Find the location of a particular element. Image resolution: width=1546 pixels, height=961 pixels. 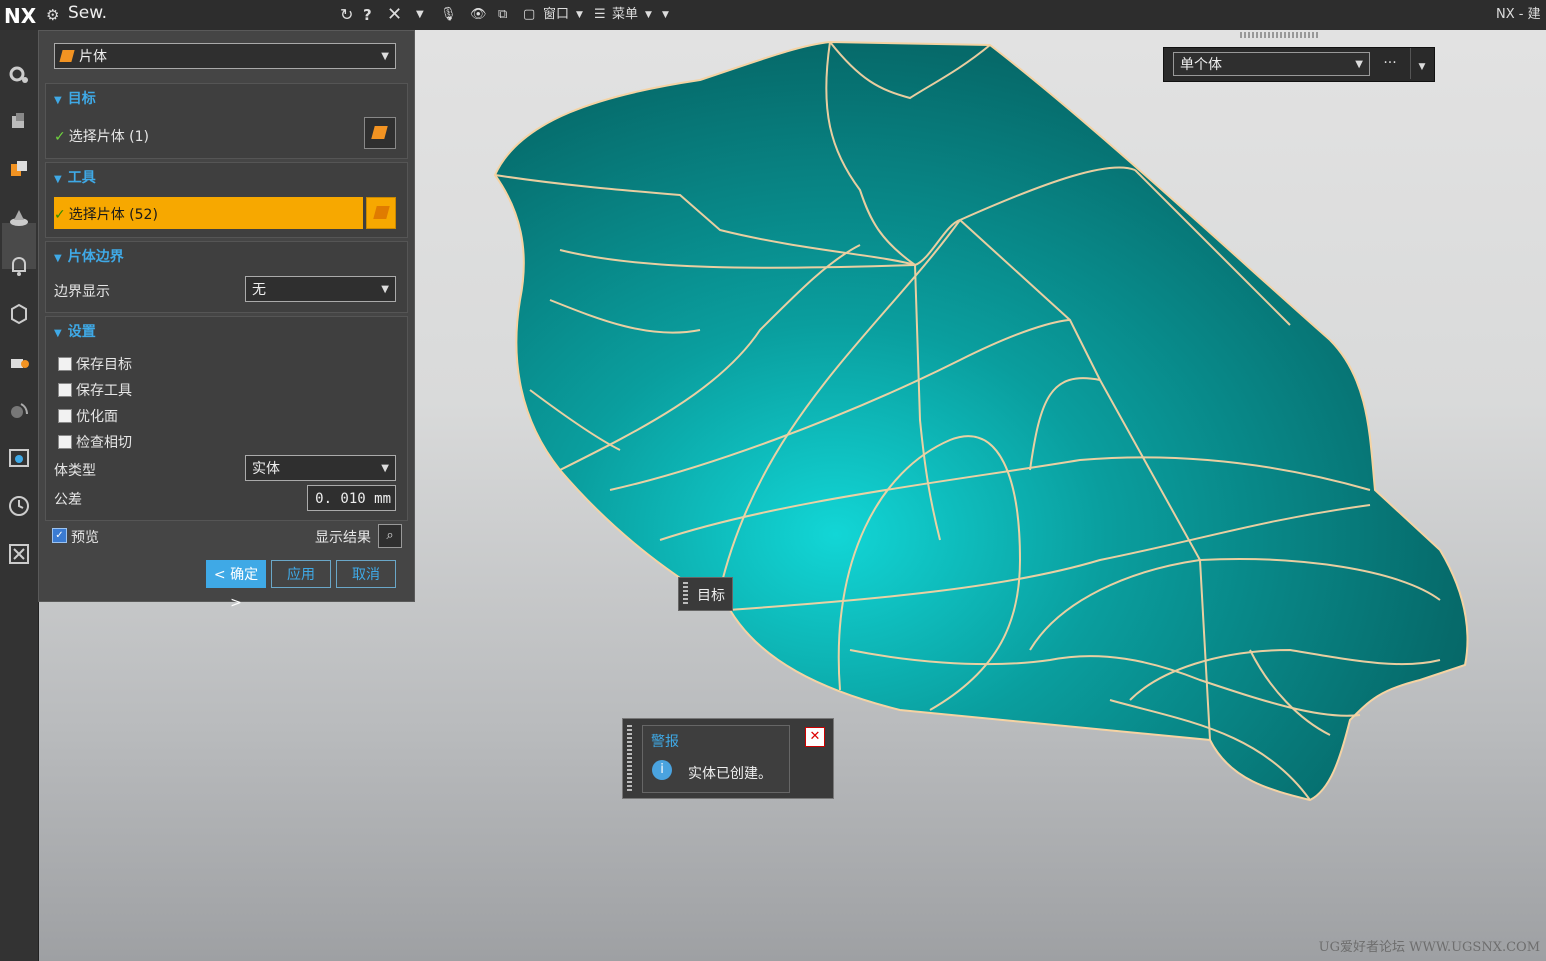

preview-checkbox: ✓ is located at coordinates (59, 535).